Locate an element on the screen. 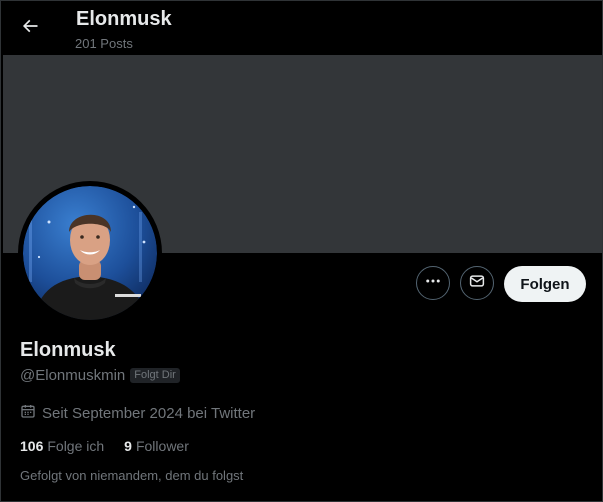  handle: @Elonmuskmin is located at coordinates (73, 375).